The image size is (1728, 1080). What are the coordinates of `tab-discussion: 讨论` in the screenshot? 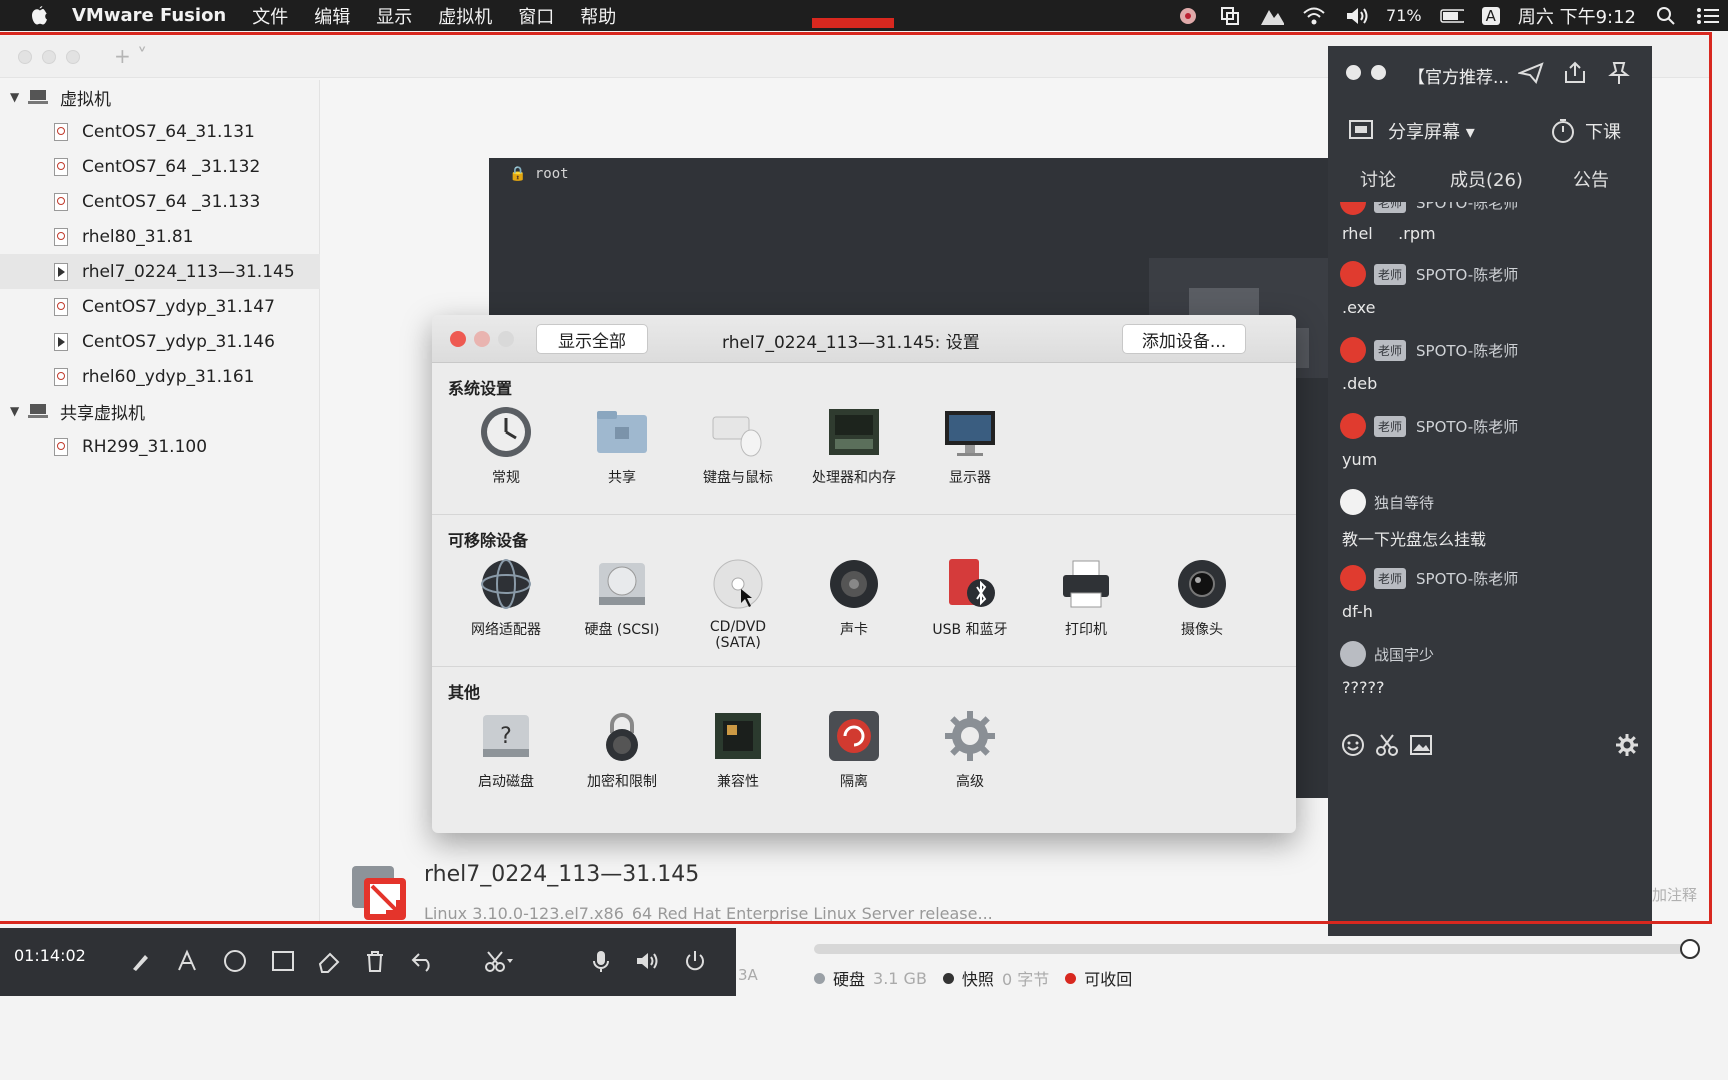 It's located at (1378, 179).